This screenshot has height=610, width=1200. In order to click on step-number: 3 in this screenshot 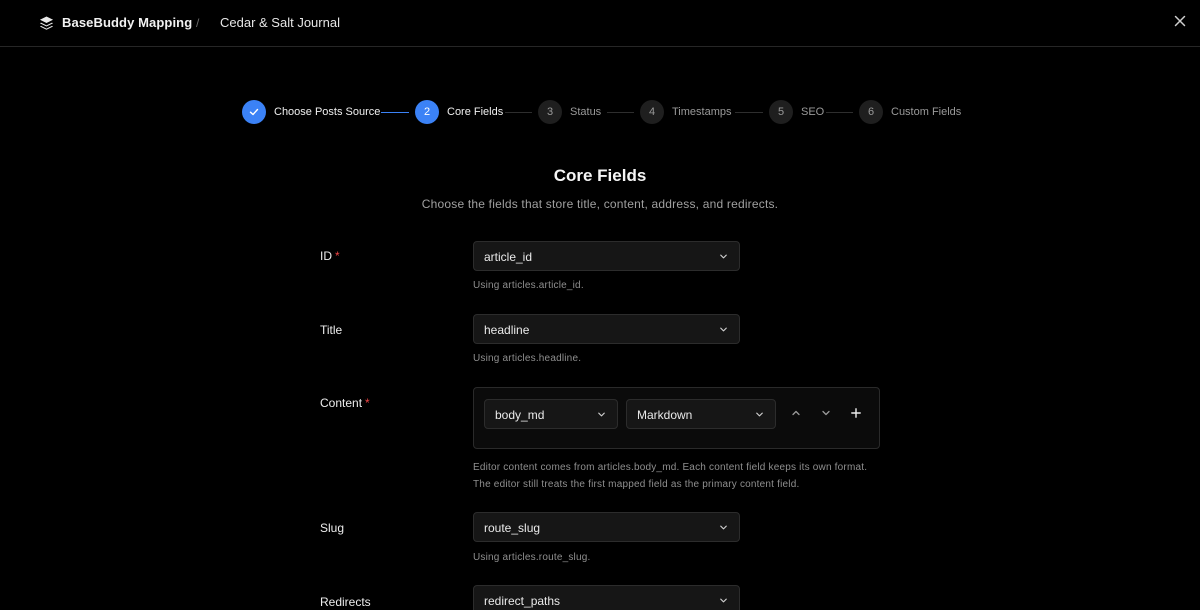, I will do `click(550, 112)`.